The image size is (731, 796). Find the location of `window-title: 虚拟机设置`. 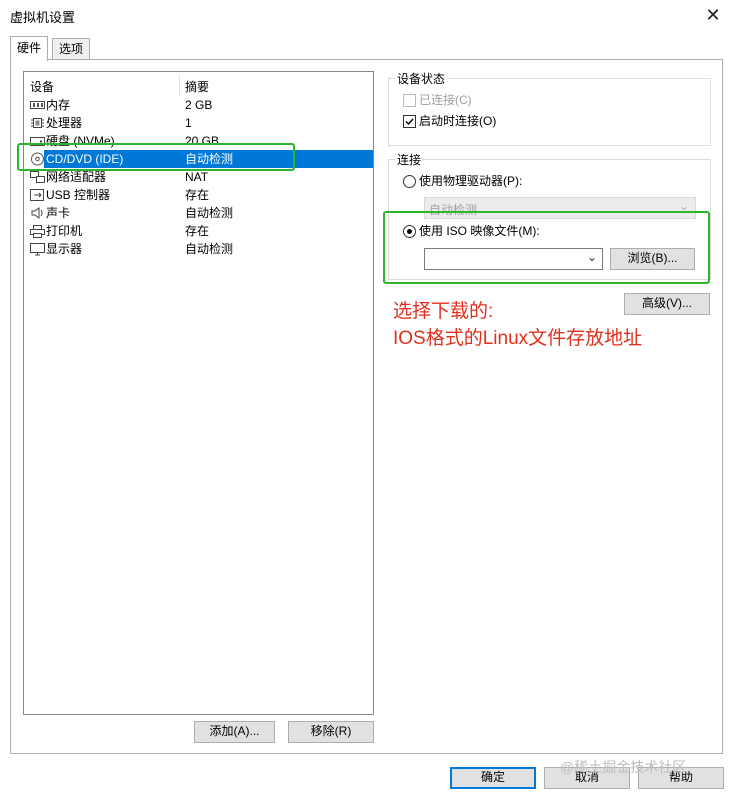

window-title: 虚拟机设置 is located at coordinates (43, 17).